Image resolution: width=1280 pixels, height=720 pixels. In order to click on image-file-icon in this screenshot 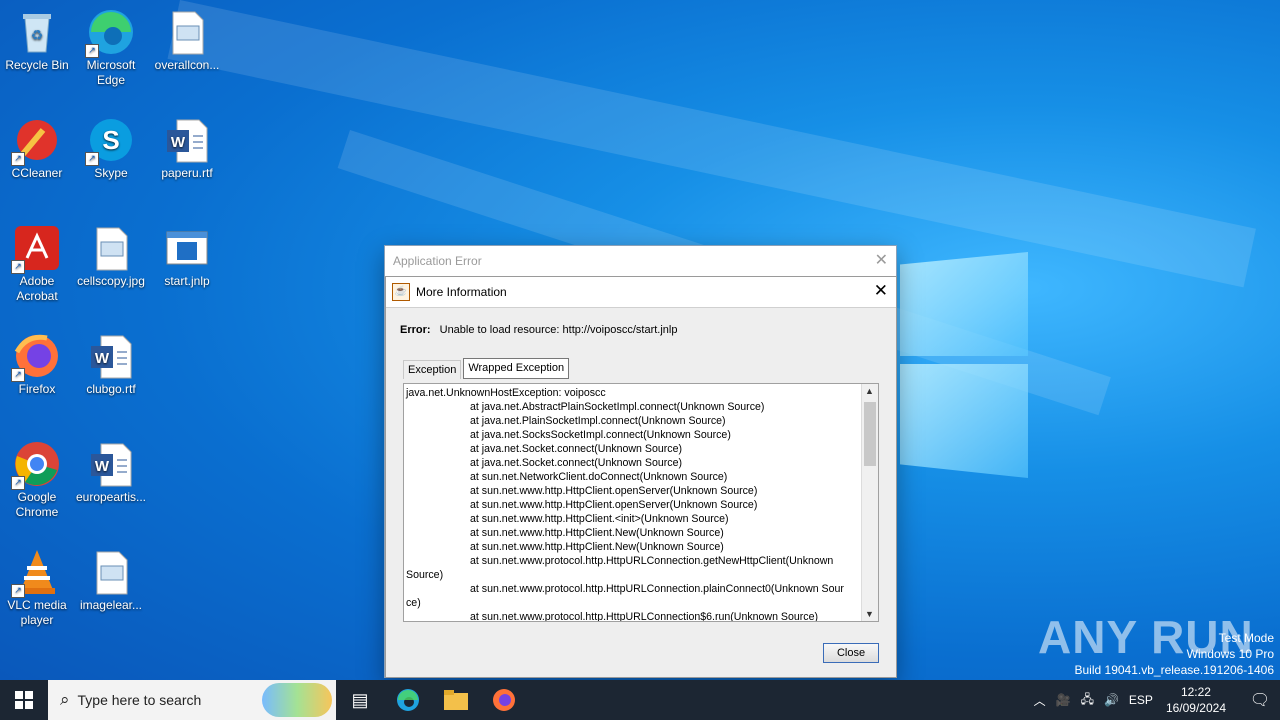, I will do `click(187, 32)`.